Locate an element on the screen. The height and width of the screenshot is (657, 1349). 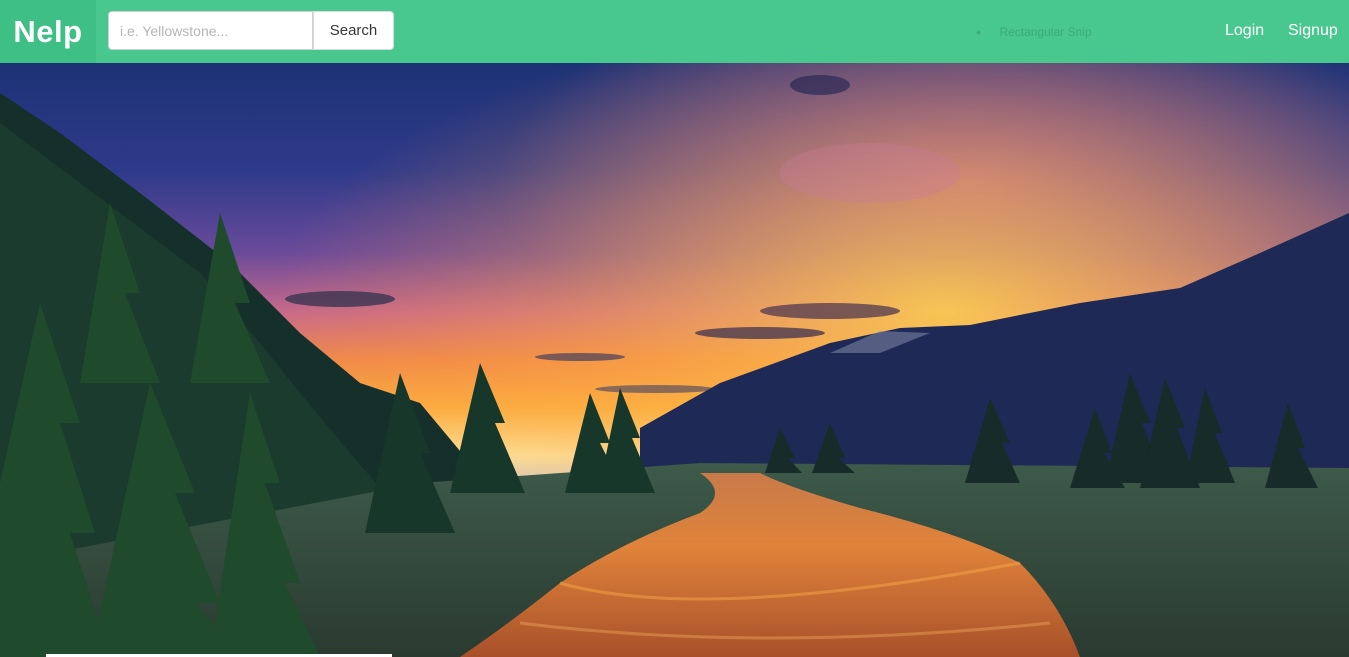
snip-label: Rectangular Snip is located at coordinates (1045, 32).